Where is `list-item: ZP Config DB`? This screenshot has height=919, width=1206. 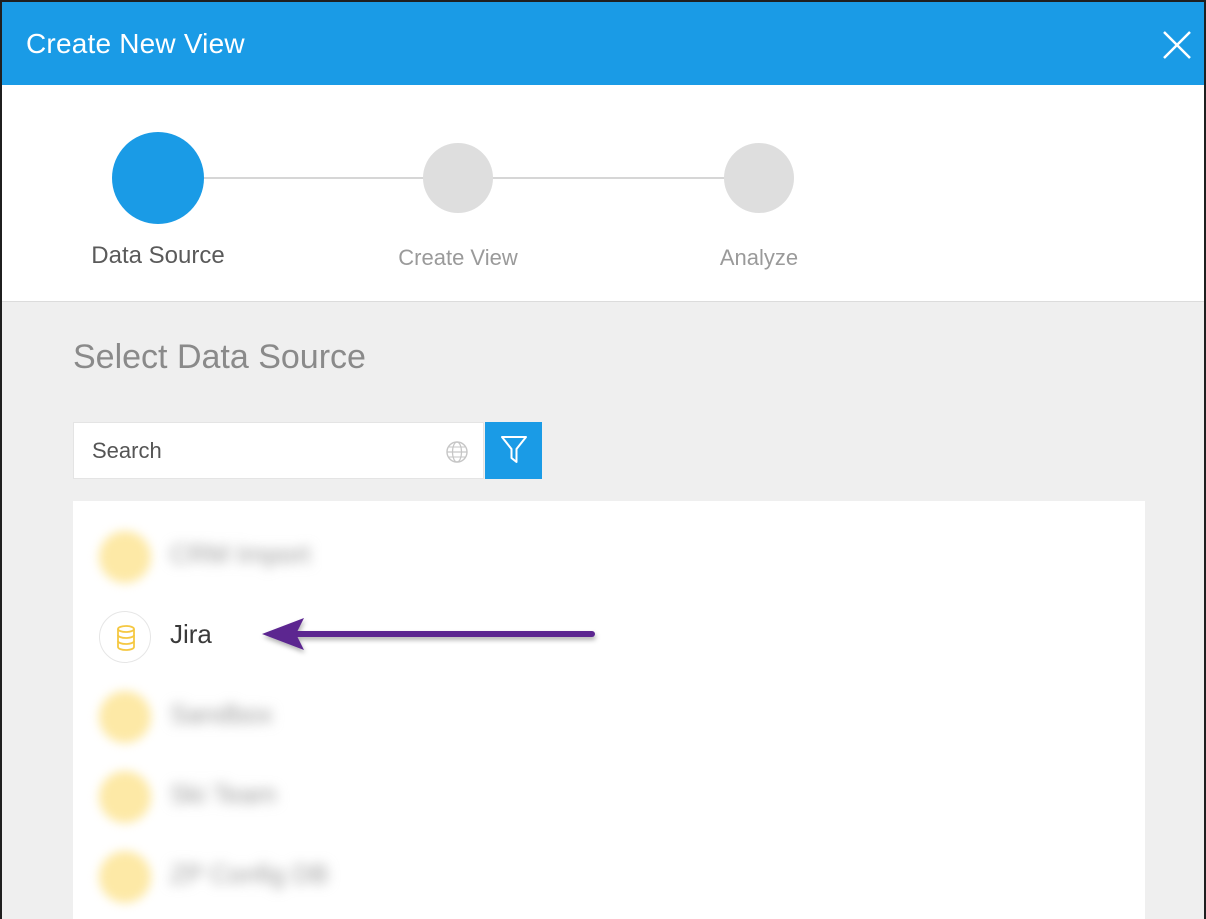
list-item: ZP Config DB is located at coordinates (609, 875).